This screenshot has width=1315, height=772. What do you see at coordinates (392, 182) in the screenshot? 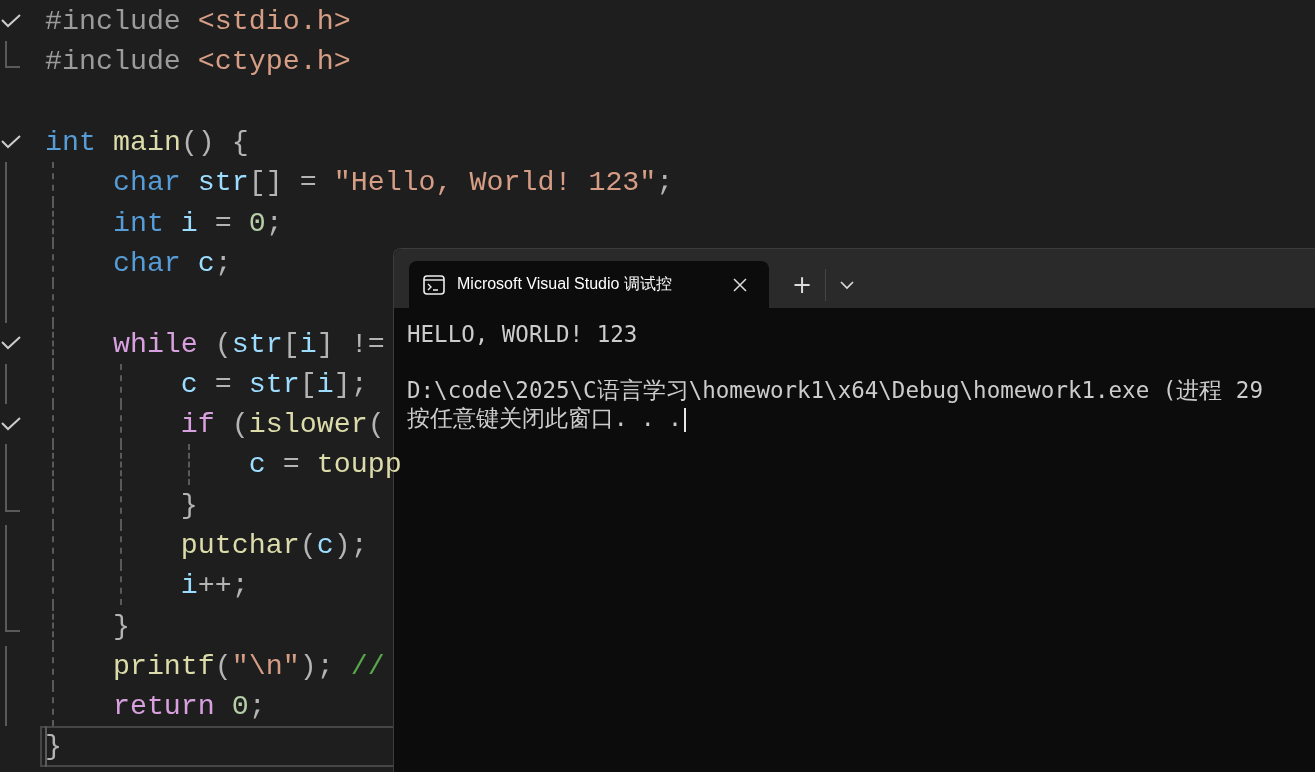
I see `code-line: char str[] = "Hello, World! 123";` at bounding box center [392, 182].